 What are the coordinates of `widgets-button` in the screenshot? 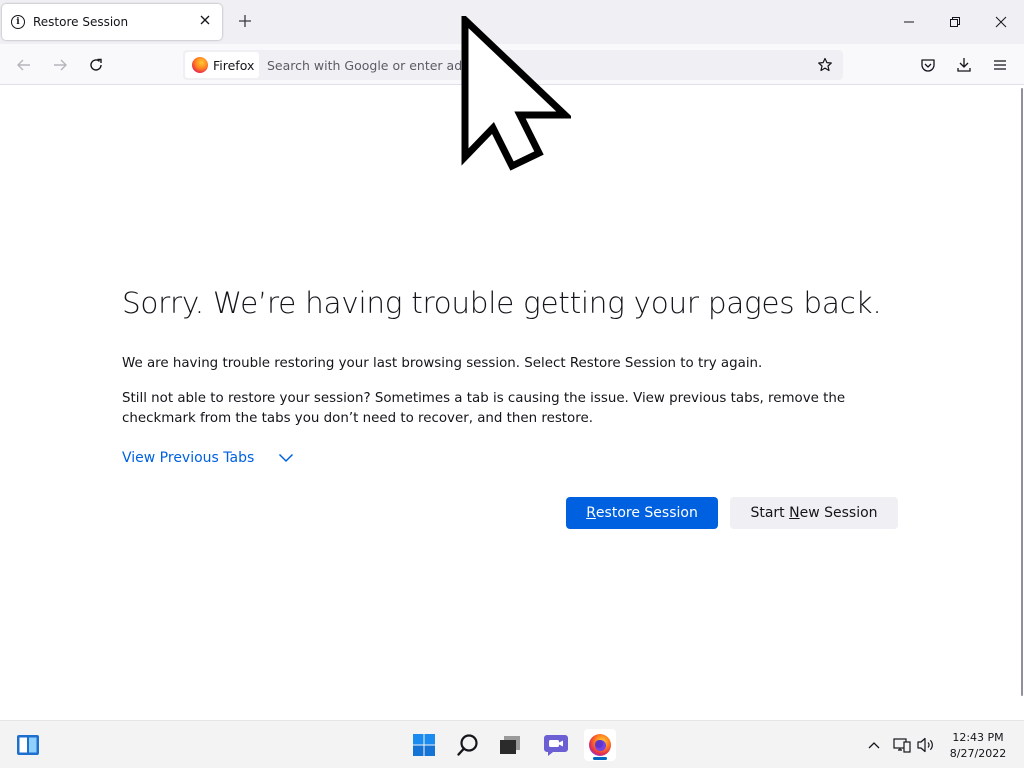 It's located at (28, 745).